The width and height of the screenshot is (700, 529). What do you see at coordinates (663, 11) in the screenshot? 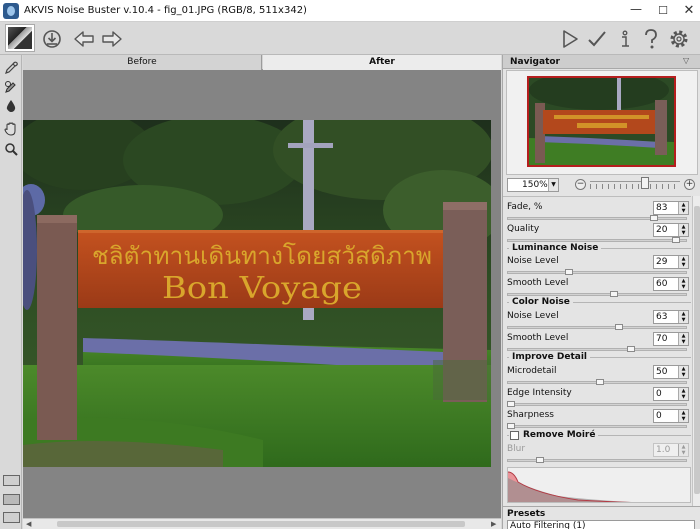
I see `maximize-button: ☐` at bounding box center [663, 11].